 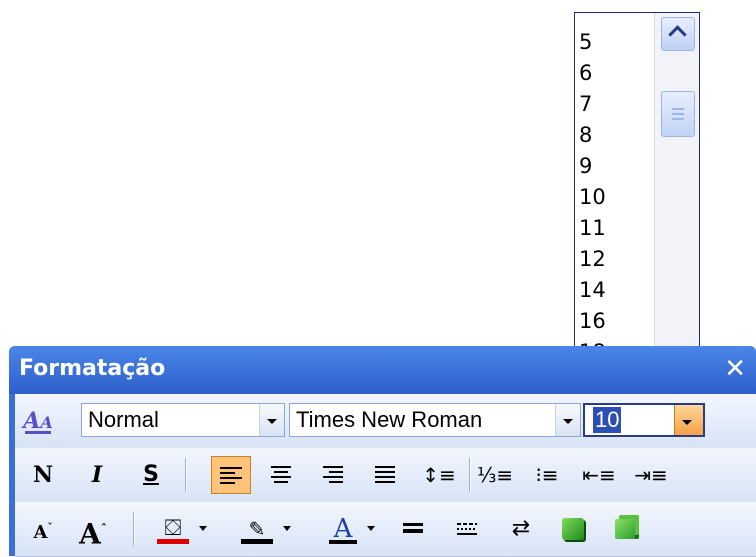 I want to click on grow-font-button: Aˆ, so click(x=93, y=530).